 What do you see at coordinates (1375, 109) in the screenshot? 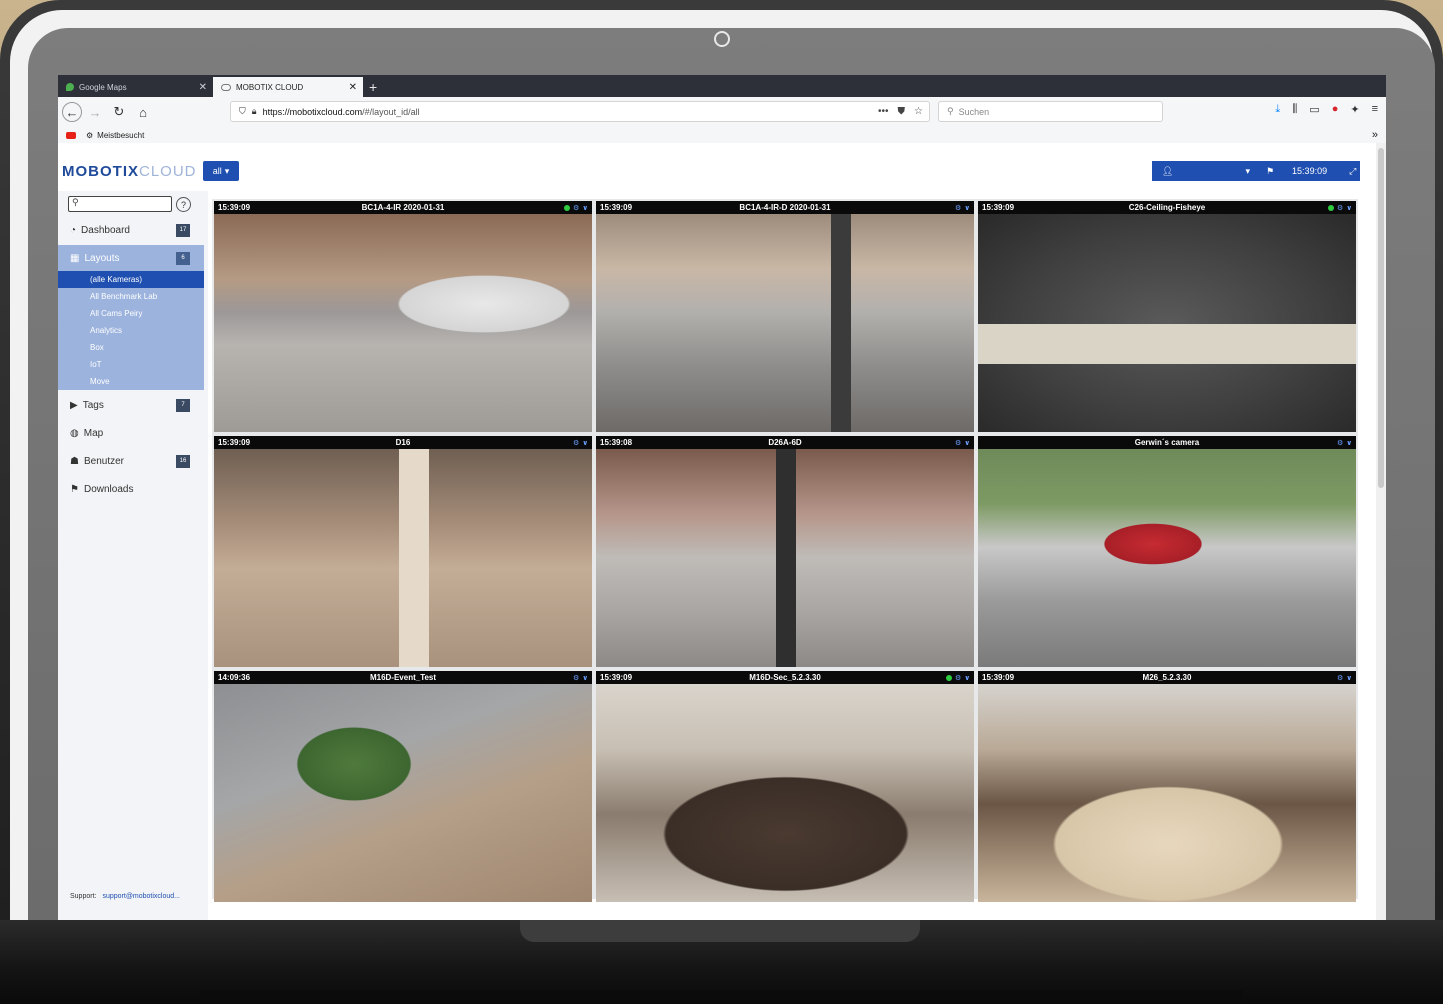
I see `menu-icon: ≡` at bounding box center [1375, 109].